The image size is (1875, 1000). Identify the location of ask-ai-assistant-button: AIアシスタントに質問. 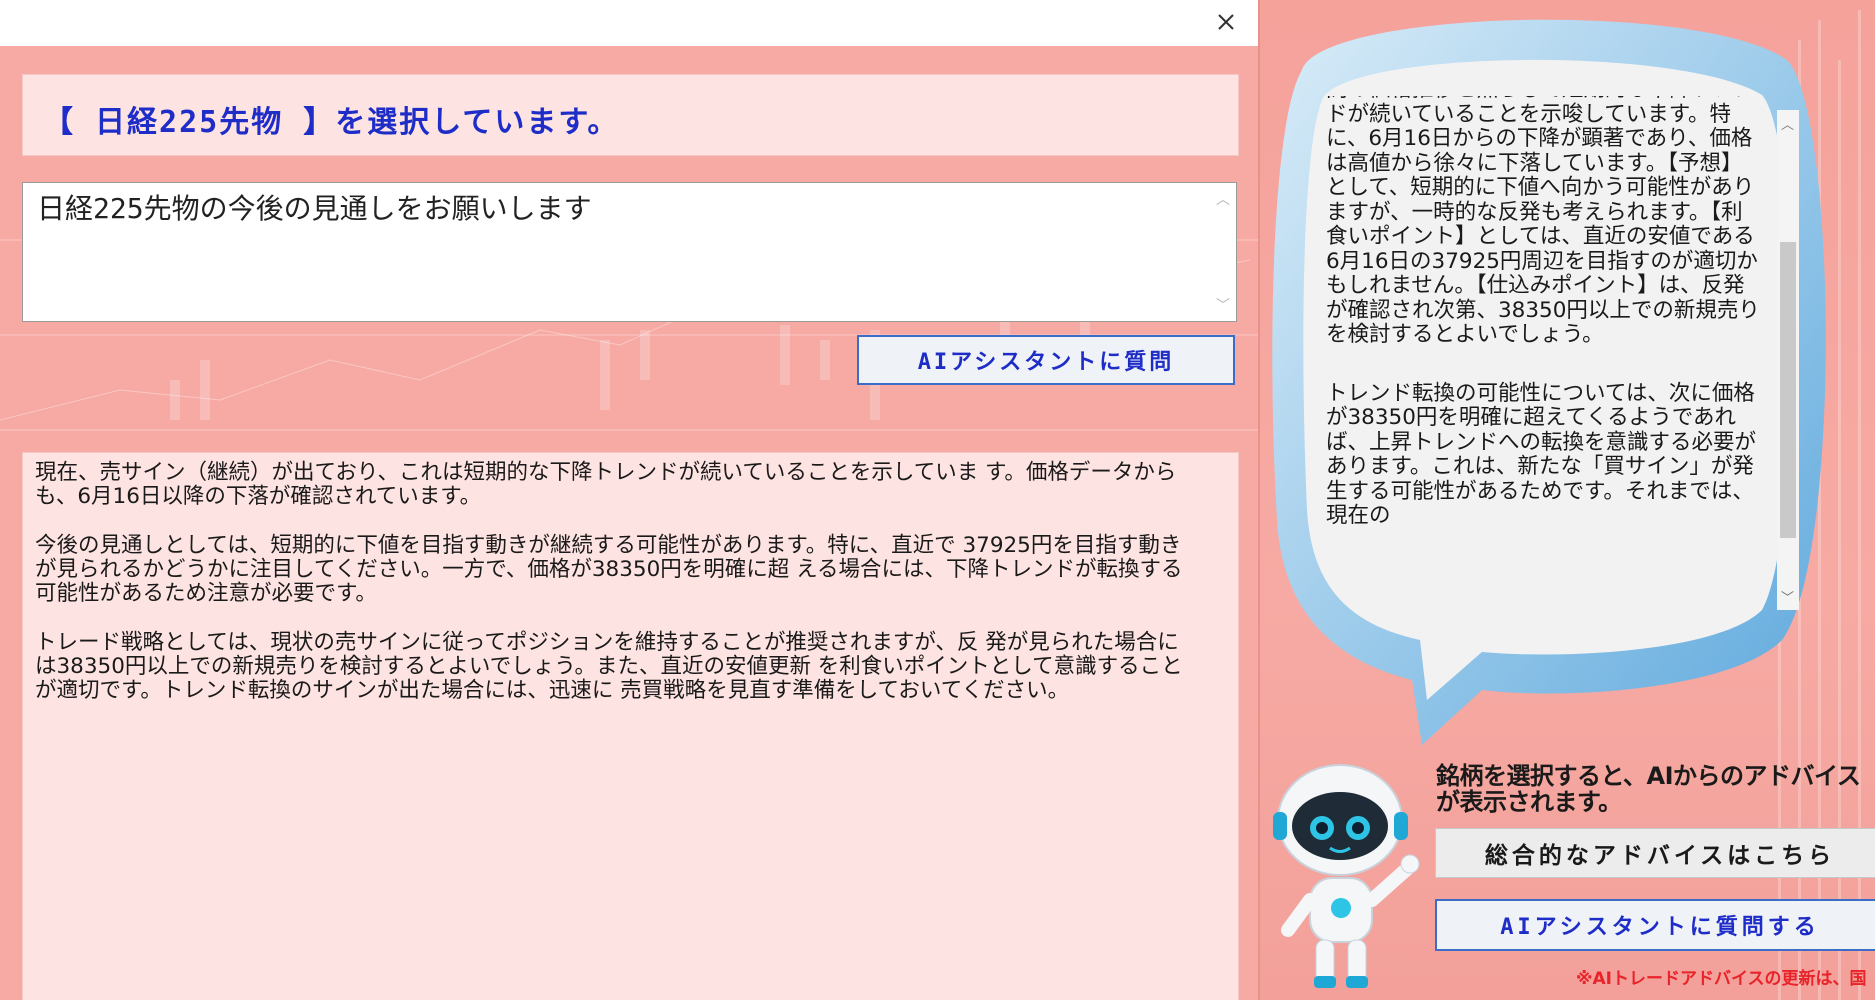
(1046, 360).